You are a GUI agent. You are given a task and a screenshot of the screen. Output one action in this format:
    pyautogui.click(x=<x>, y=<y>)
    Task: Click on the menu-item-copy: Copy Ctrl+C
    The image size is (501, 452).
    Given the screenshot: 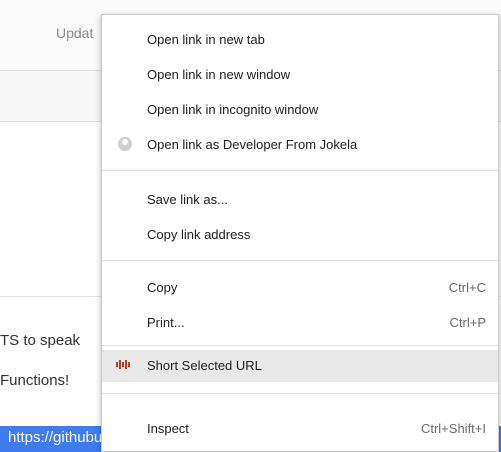 What is the action you would take?
    pyautogui.click(x=300, y=287)
    